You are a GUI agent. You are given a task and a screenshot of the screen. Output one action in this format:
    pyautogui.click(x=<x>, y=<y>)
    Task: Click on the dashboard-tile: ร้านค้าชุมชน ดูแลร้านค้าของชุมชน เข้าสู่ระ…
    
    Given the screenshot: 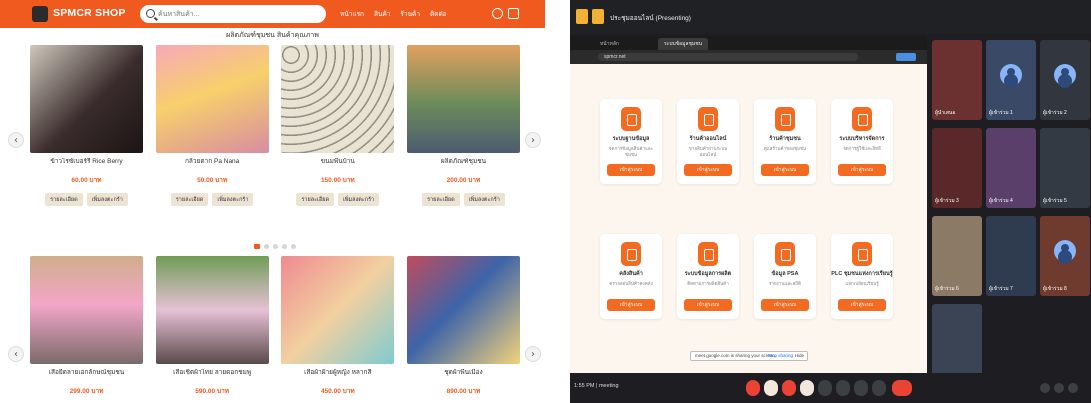 What is the action you would take?
    pyautogui.click(x=785, y=141)
    